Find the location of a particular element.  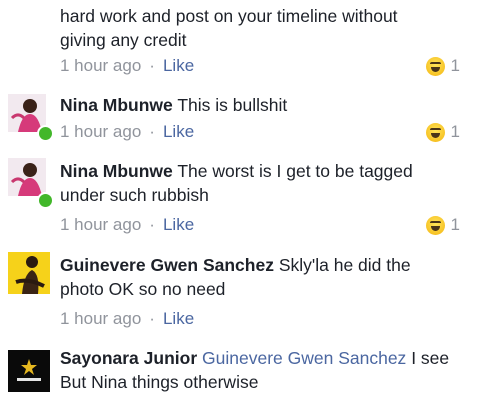

comment-text-line: giving any credit is located at coordinates (123, 40).